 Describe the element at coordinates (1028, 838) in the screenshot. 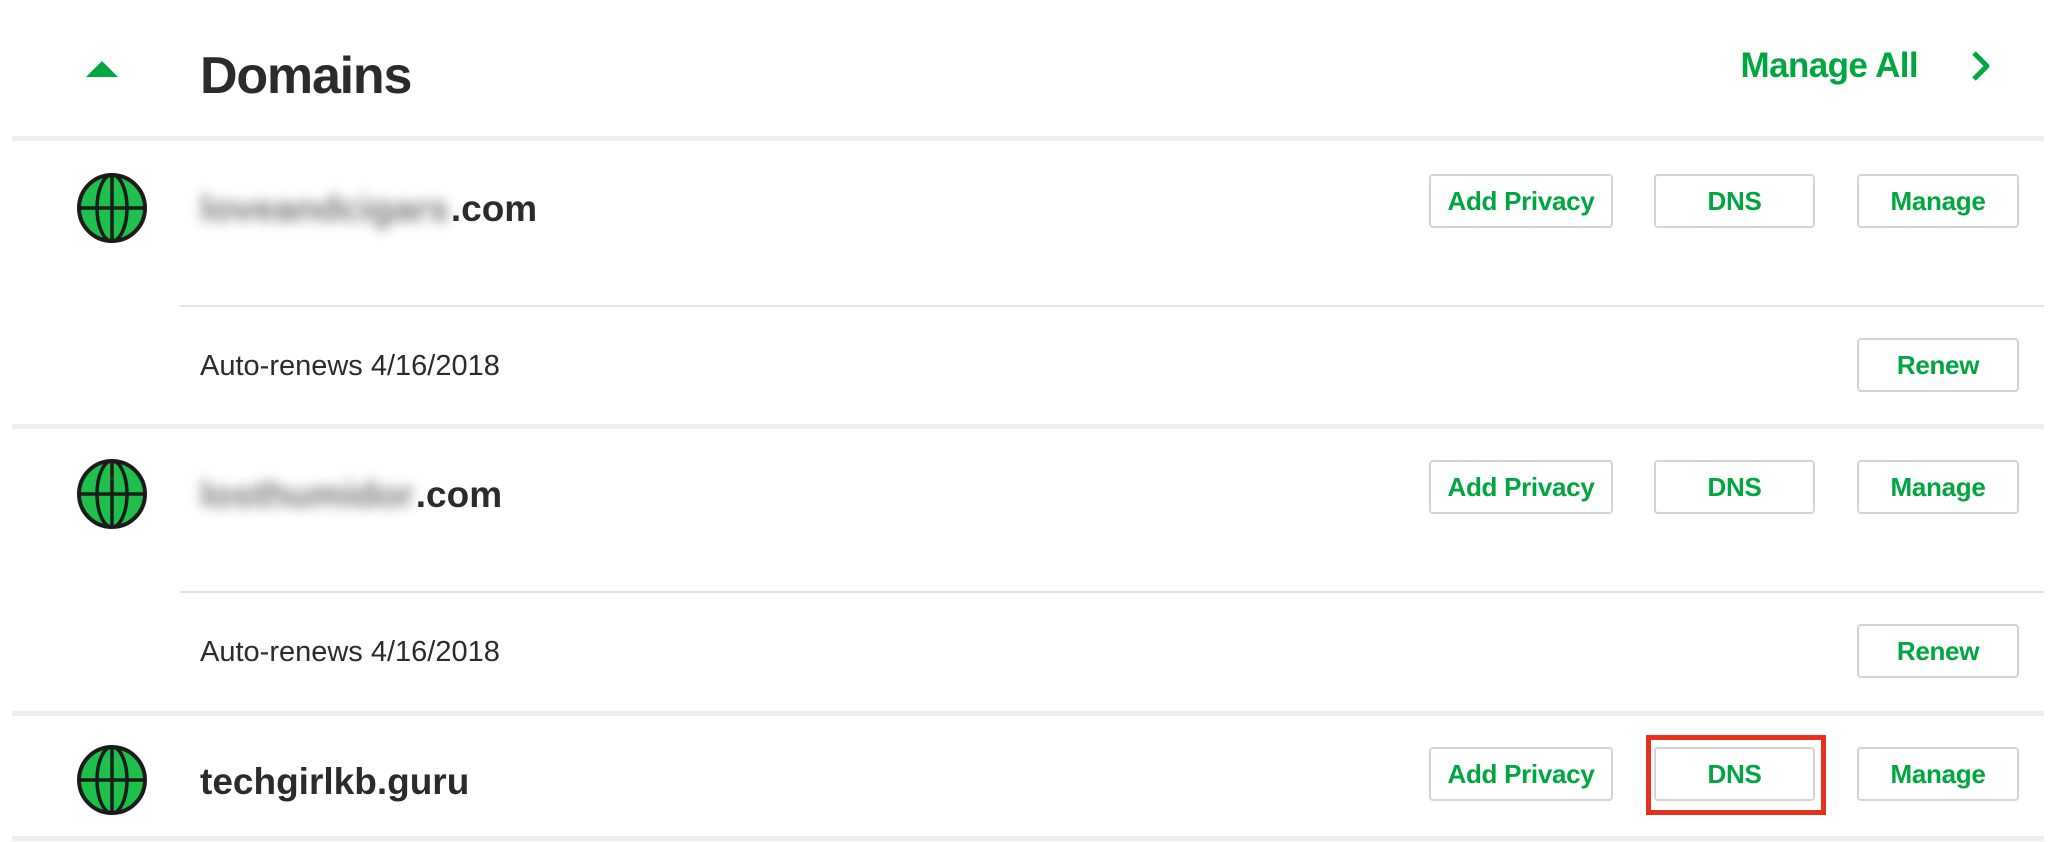

I see `bottom-divider` at that location.